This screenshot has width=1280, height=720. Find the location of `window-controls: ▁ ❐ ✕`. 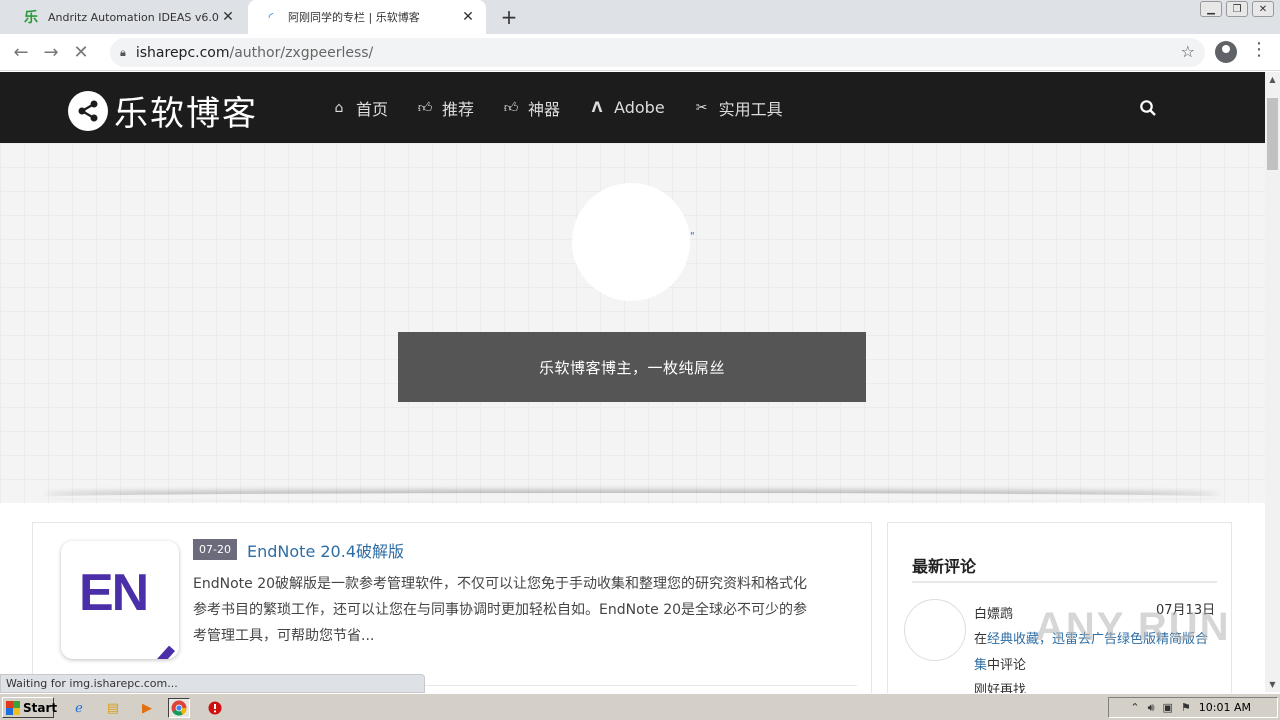

window-controls: ▁ ❐ ✕ is located at coordinates (1237, 8).